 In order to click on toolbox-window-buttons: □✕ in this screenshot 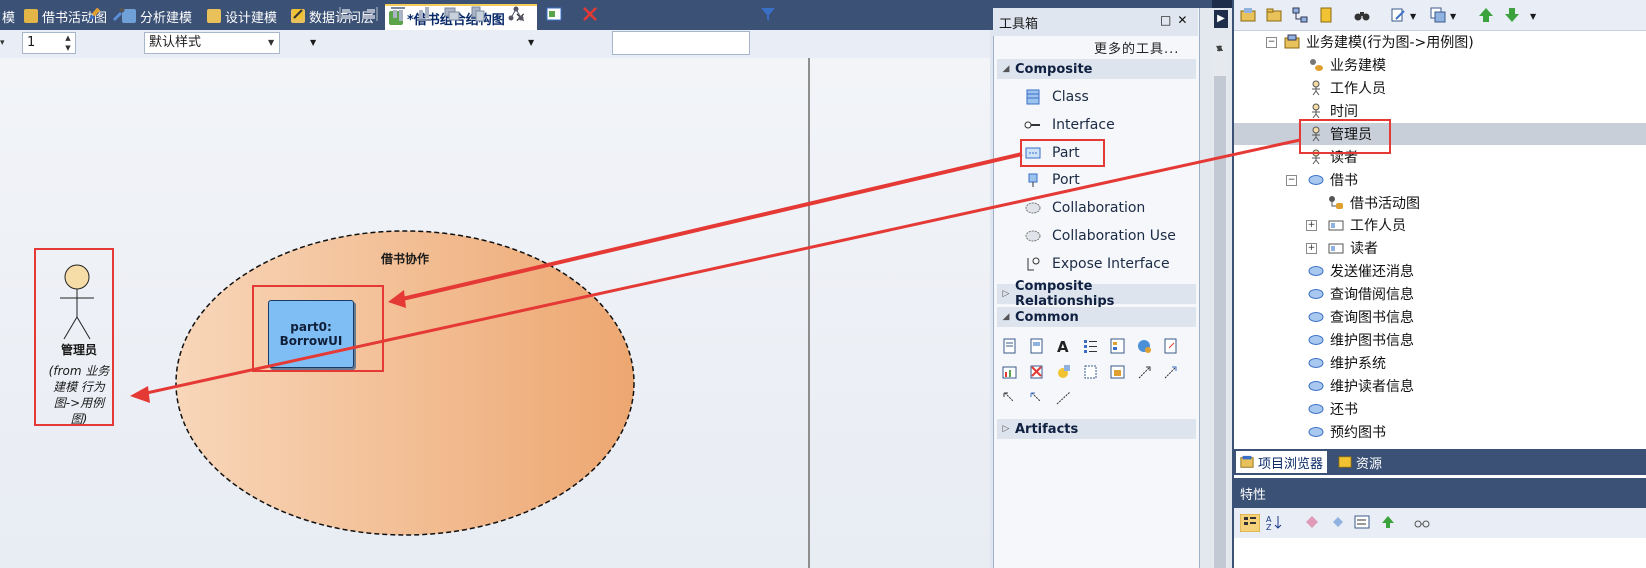, I will do `click(1176, 20)`.